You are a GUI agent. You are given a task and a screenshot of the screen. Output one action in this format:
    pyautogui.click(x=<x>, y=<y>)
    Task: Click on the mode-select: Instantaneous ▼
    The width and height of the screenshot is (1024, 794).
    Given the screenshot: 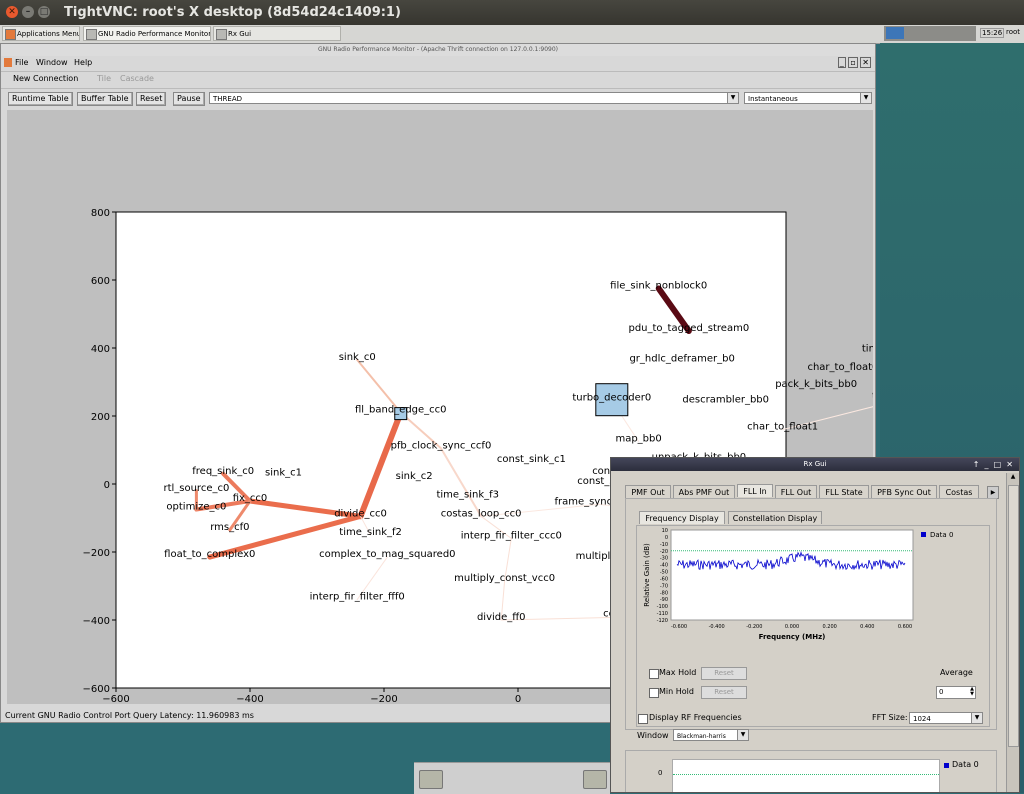 What is the action you would take?
    pyautogui.click(x=808, y=98)
    